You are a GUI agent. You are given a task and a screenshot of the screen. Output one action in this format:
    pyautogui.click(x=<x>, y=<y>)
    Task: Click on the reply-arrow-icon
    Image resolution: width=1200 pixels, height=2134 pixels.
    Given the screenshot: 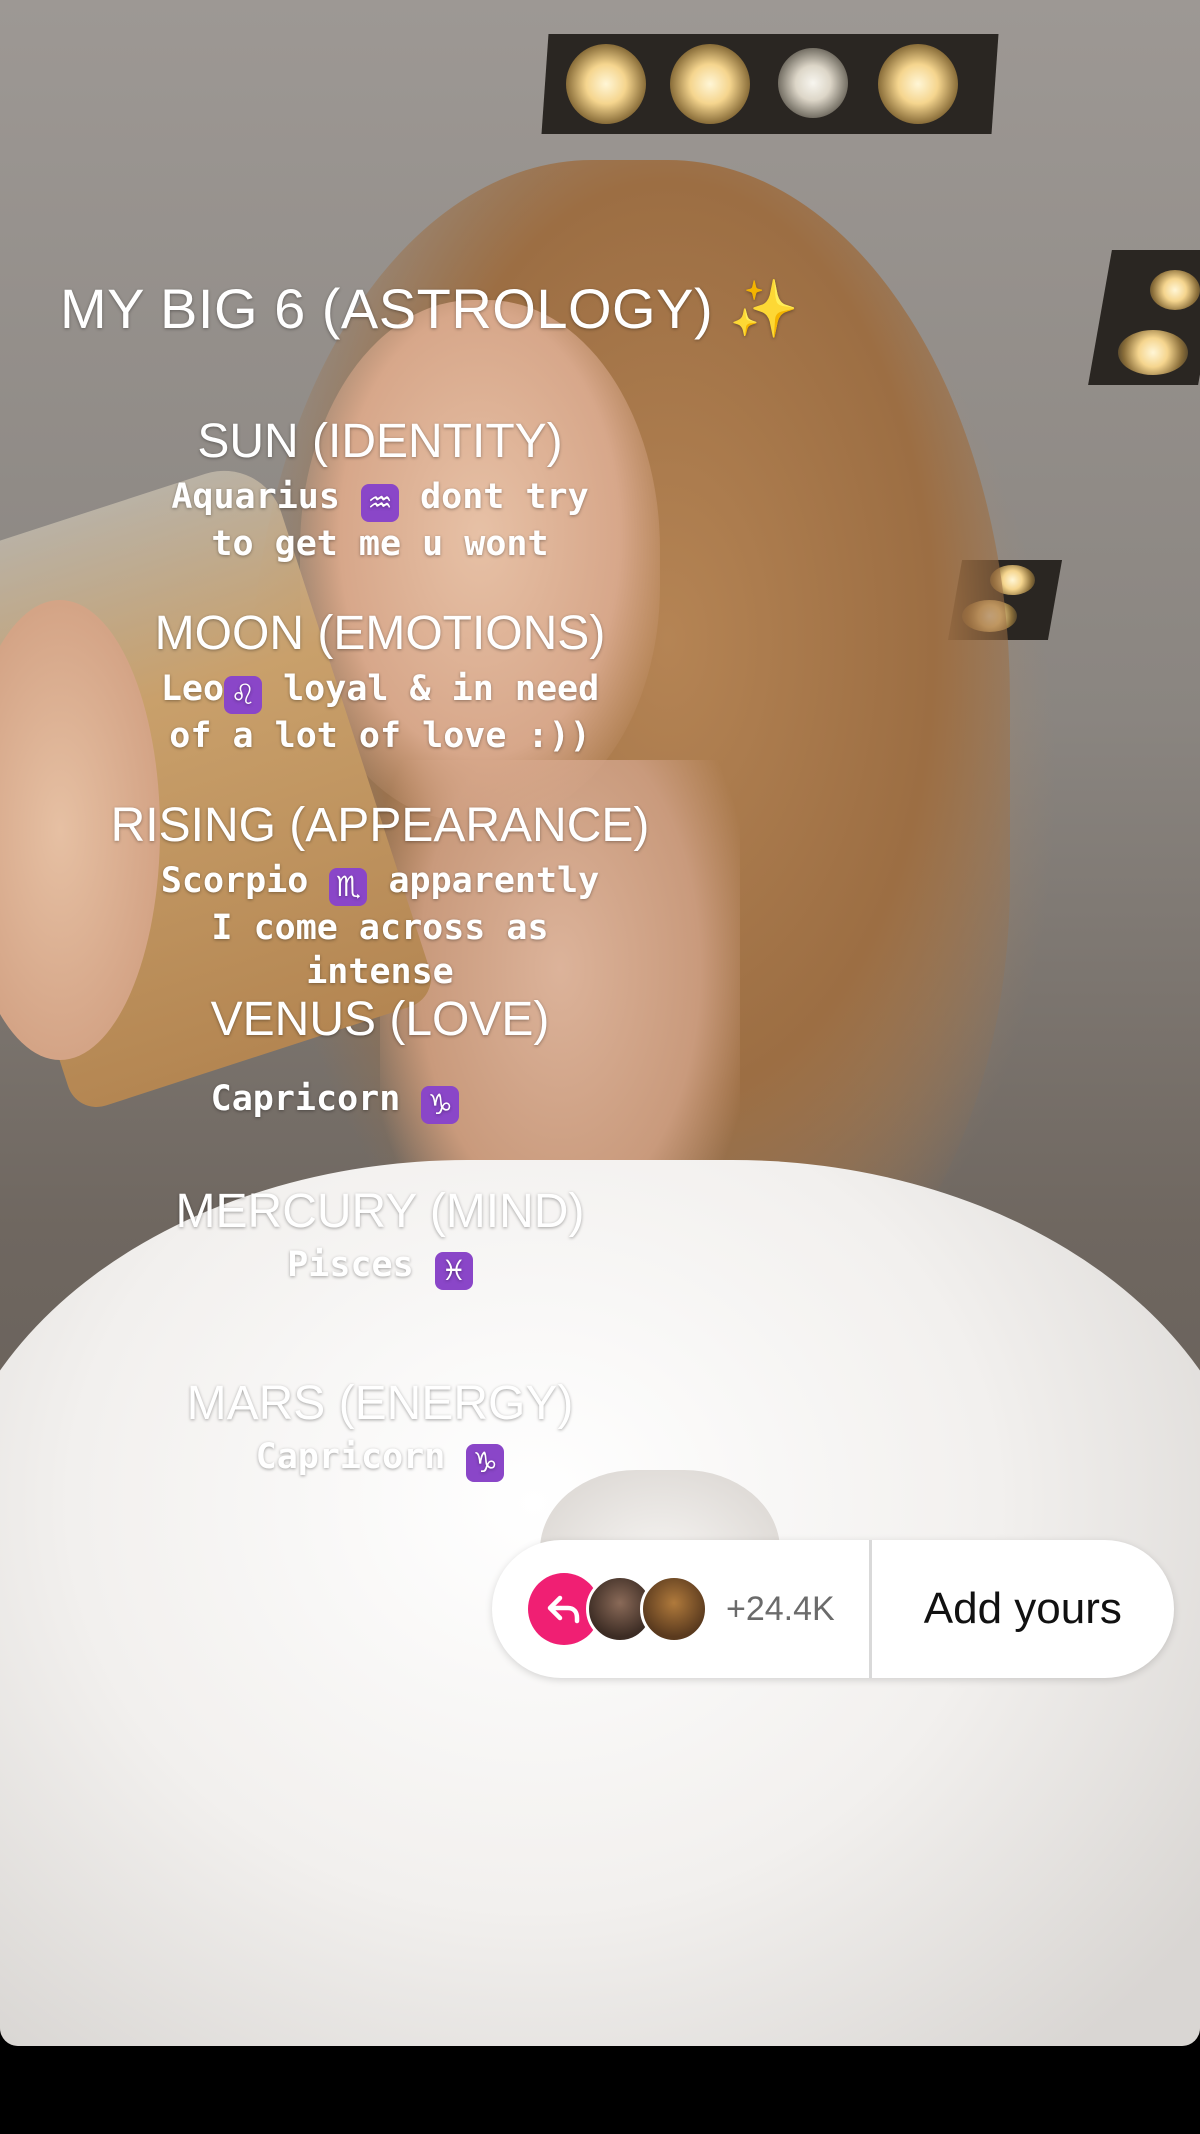 What is the action you would take?
    pyautogui.click(x=563, y=1609)
    